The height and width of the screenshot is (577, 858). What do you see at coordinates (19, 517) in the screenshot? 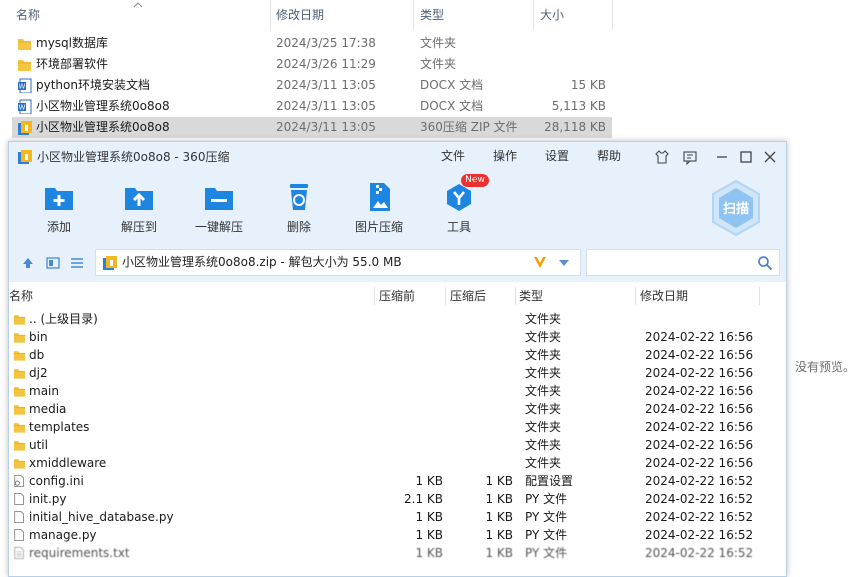
I see `file-icon` at bounding box center [19, 517].